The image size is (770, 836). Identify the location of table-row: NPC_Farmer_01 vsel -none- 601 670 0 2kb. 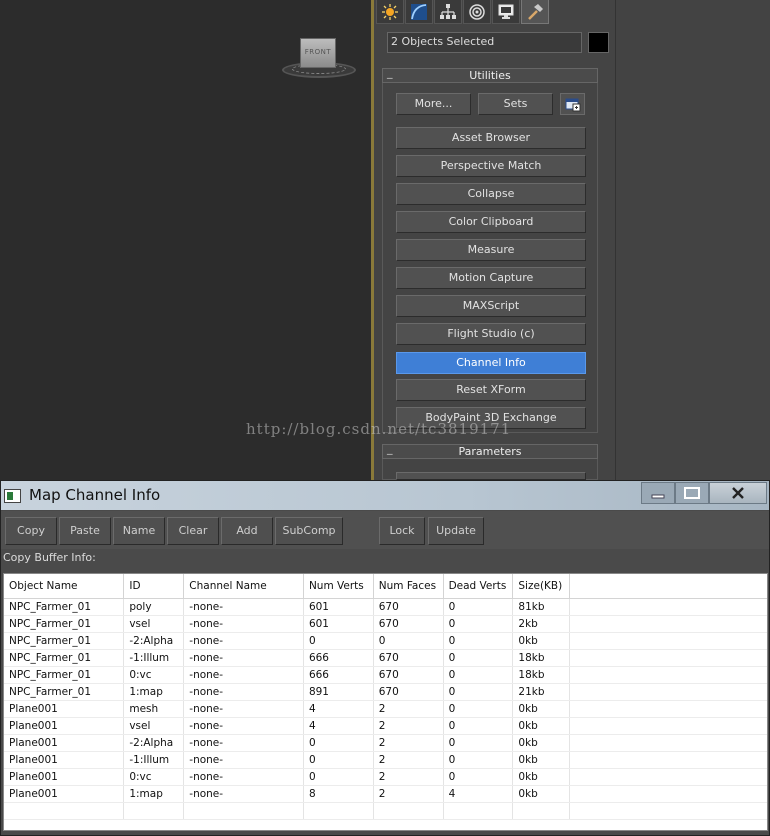
(385, 624).